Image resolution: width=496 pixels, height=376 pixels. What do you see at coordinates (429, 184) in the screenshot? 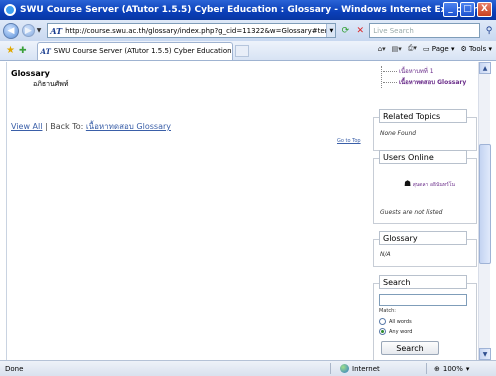
I see `online-user: ☗ สุนดลา อธินันทร์โน` at bounding box center [429, 184].